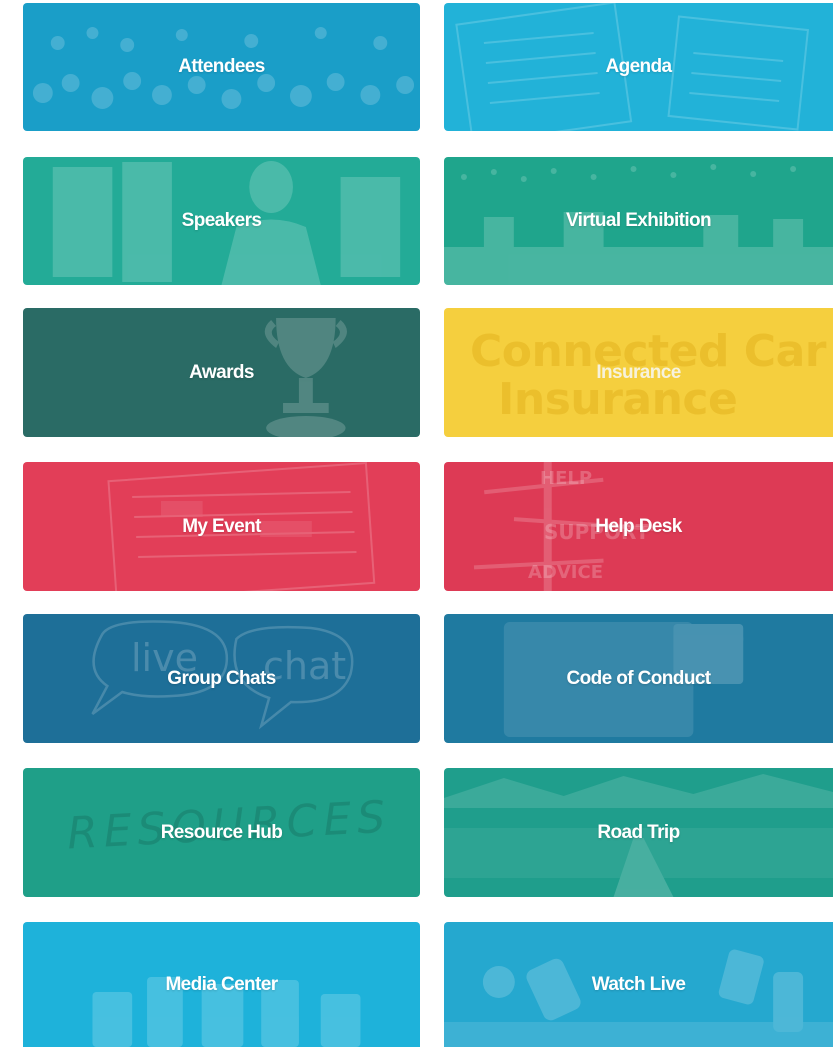  I want to click on tile-speakers: Speakers, so click(221, 221).